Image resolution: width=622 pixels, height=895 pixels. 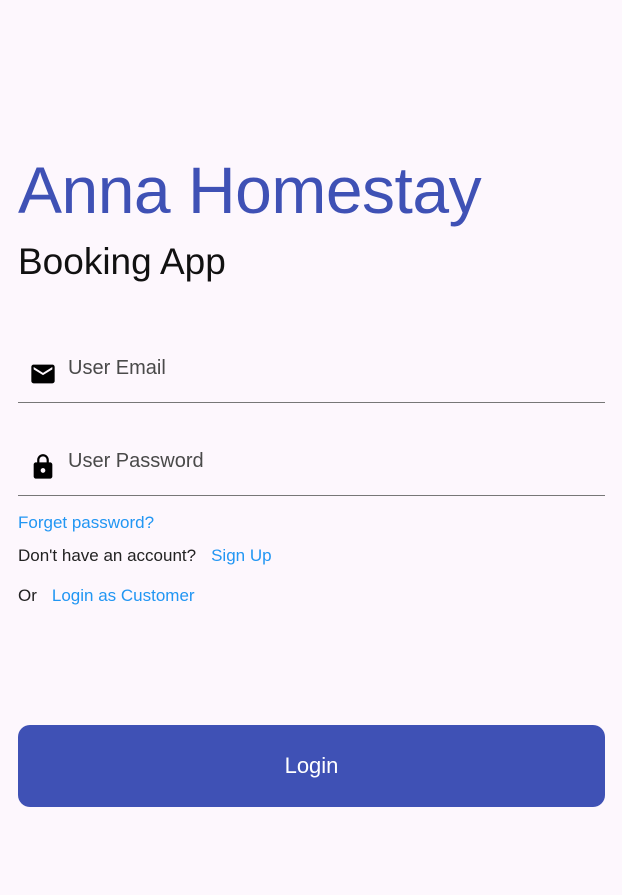 What do you see at coordinates (241, 555) in the screenshot?
I see `sign-up-link: Sign Up` at bounding box center [241, 555].